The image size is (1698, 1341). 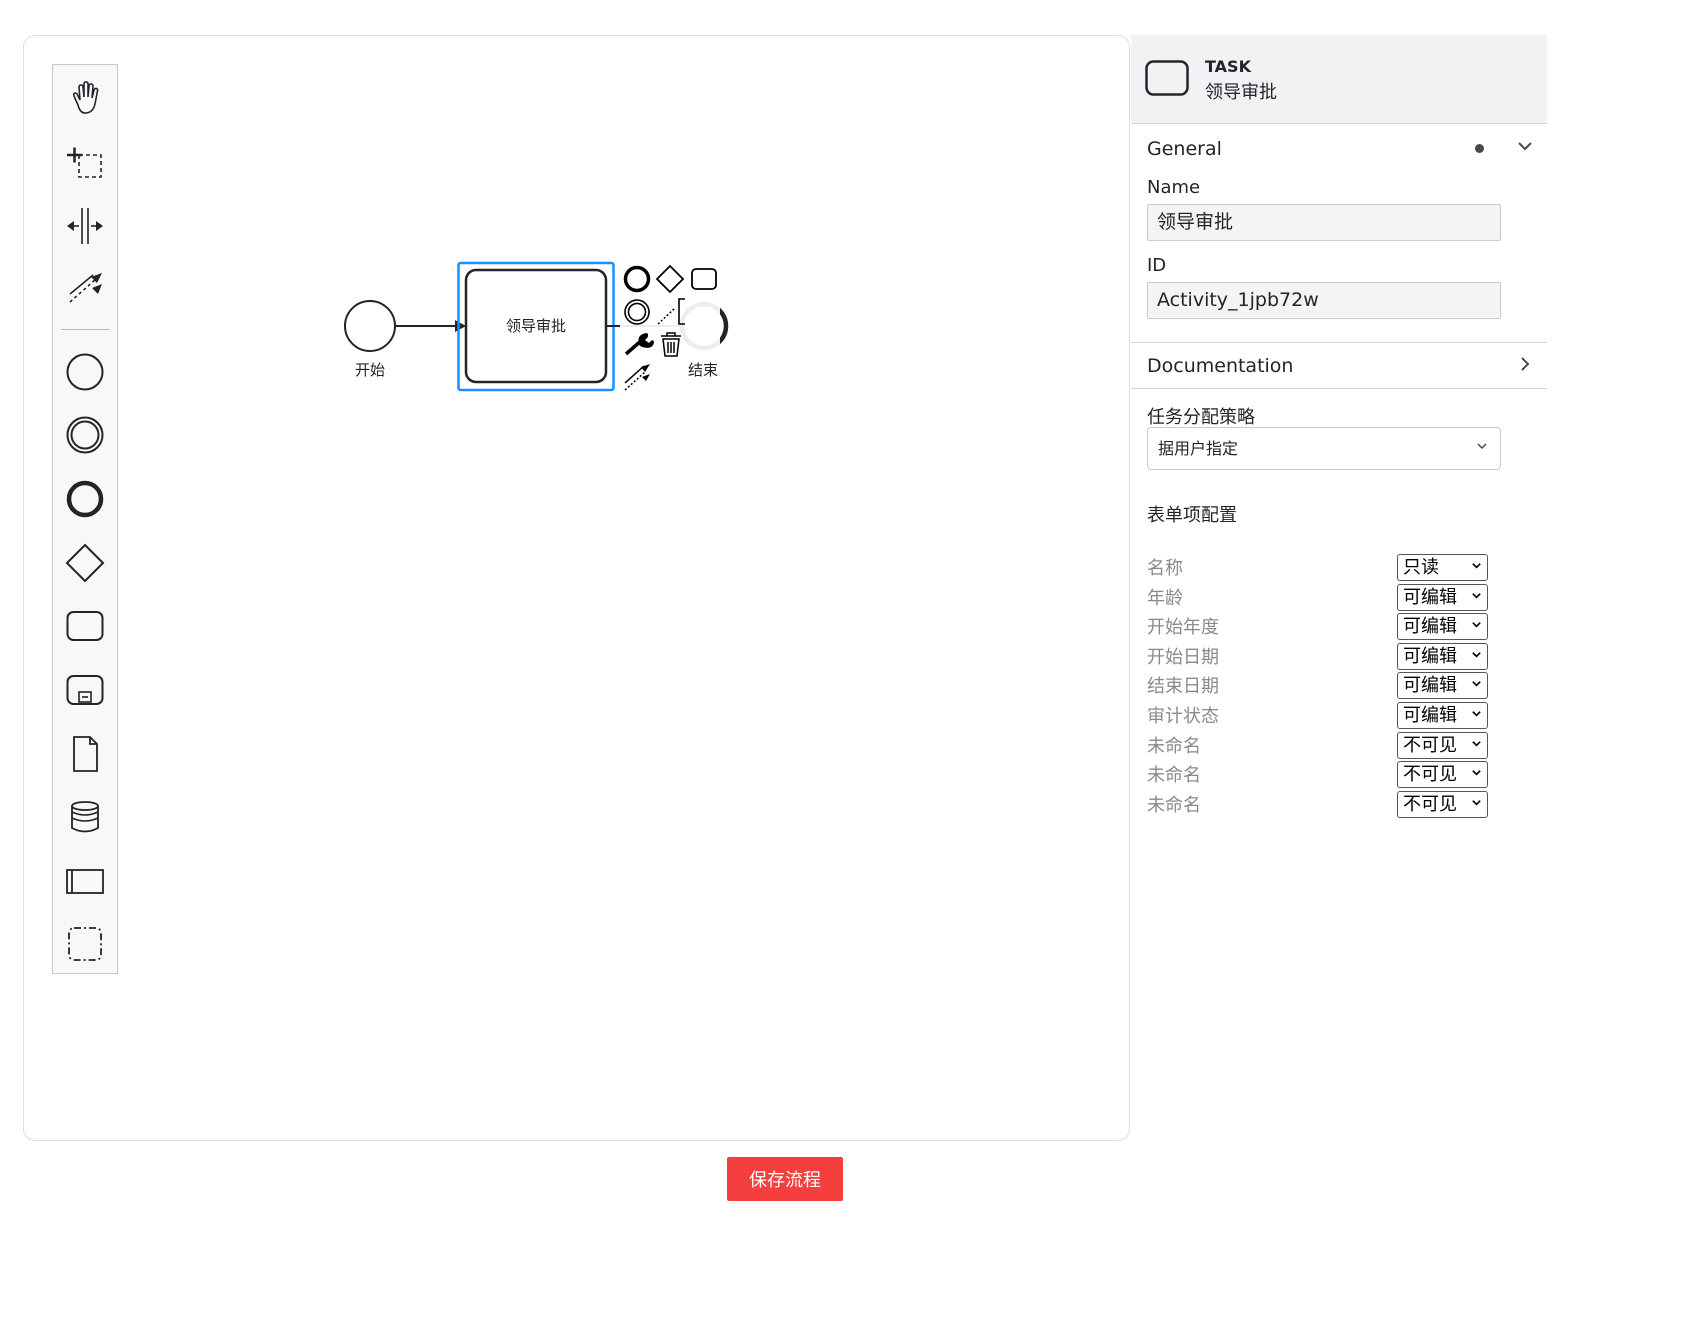 What do you see at coordinates (1339, 79) in the screenshot?
I see `properties-header: TASK 领导审批` at bounding box center [1339, 79].